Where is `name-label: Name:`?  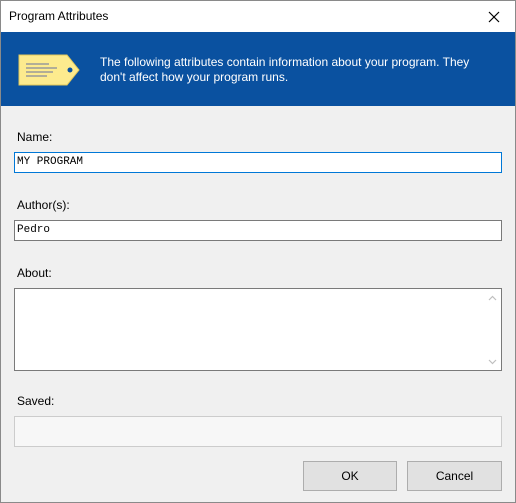
name-label: Name: is located at coordinates (35, 137).